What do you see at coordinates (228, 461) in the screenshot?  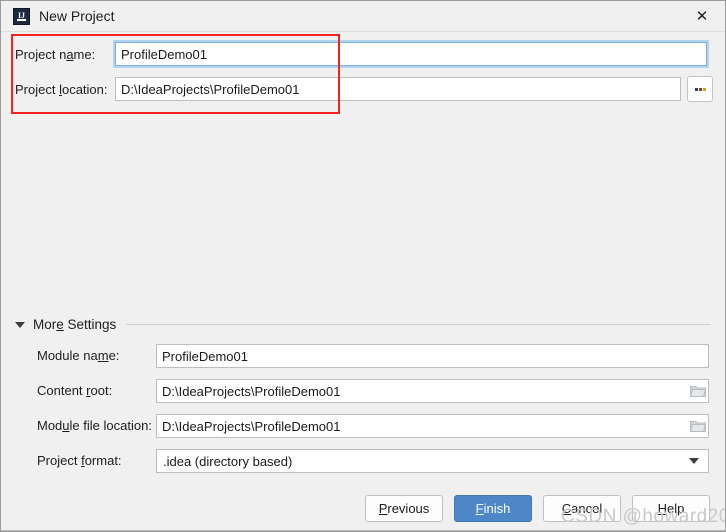 I see `project-format-value: .idea (directory based)` at bounding box center [228, 461].